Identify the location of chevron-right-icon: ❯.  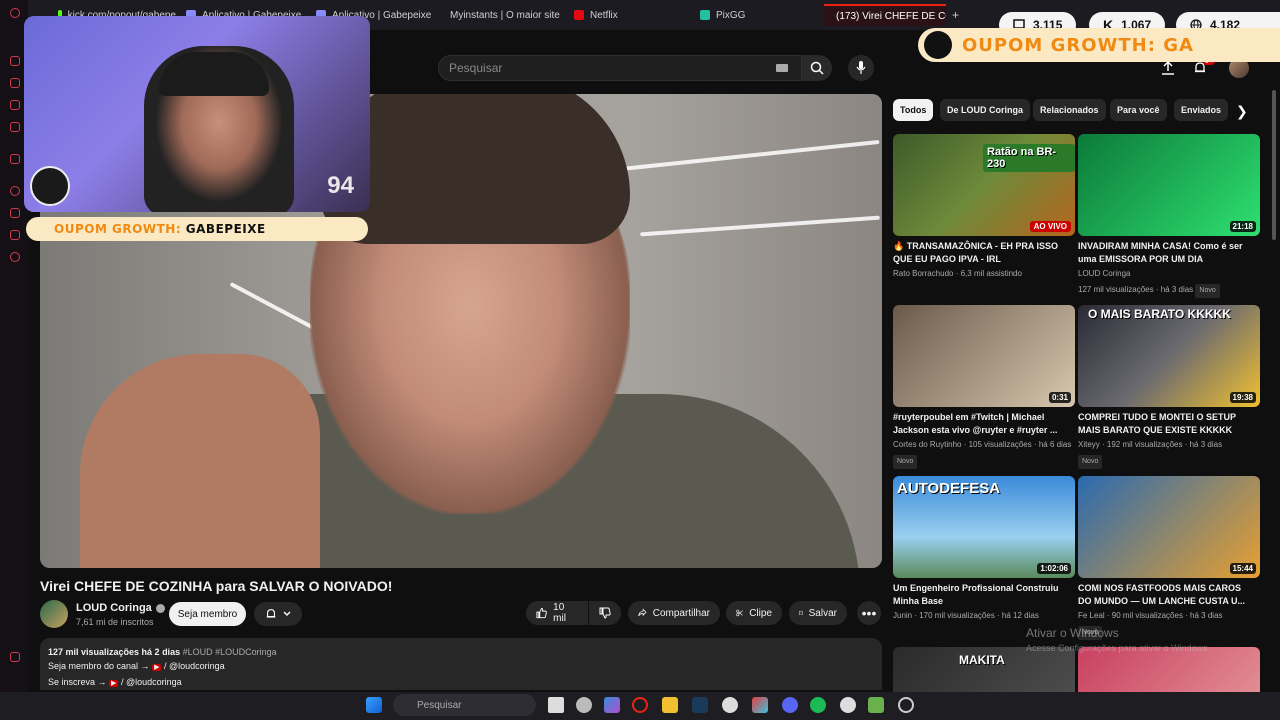
(1242, 111).